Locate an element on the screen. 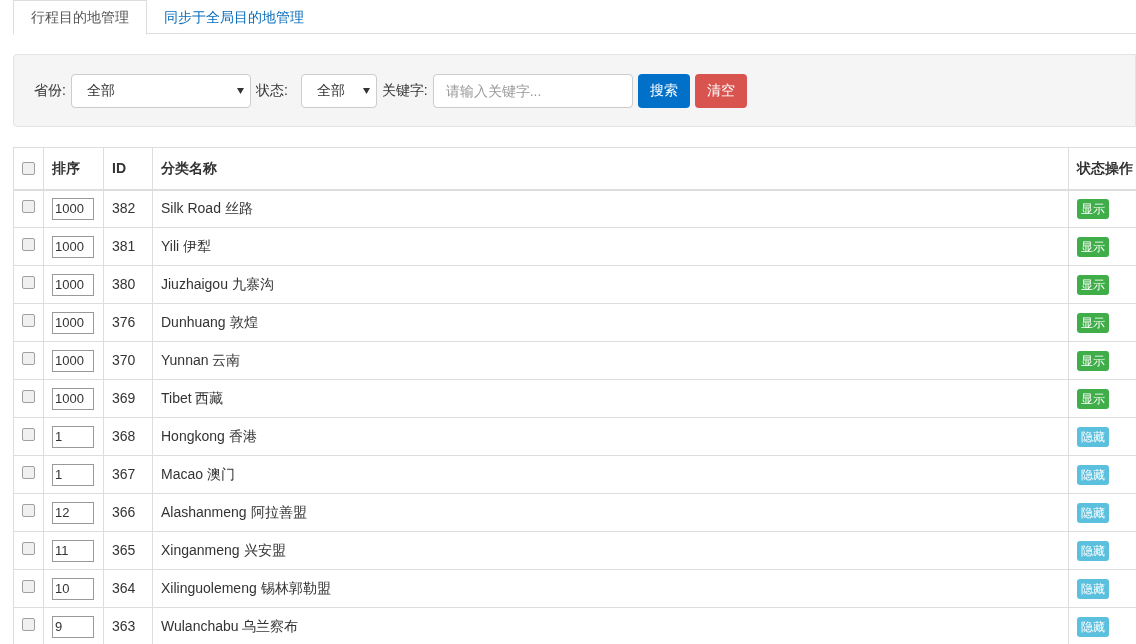  table-cell: Tibet 西藏 is located at coordinates (610, 398).